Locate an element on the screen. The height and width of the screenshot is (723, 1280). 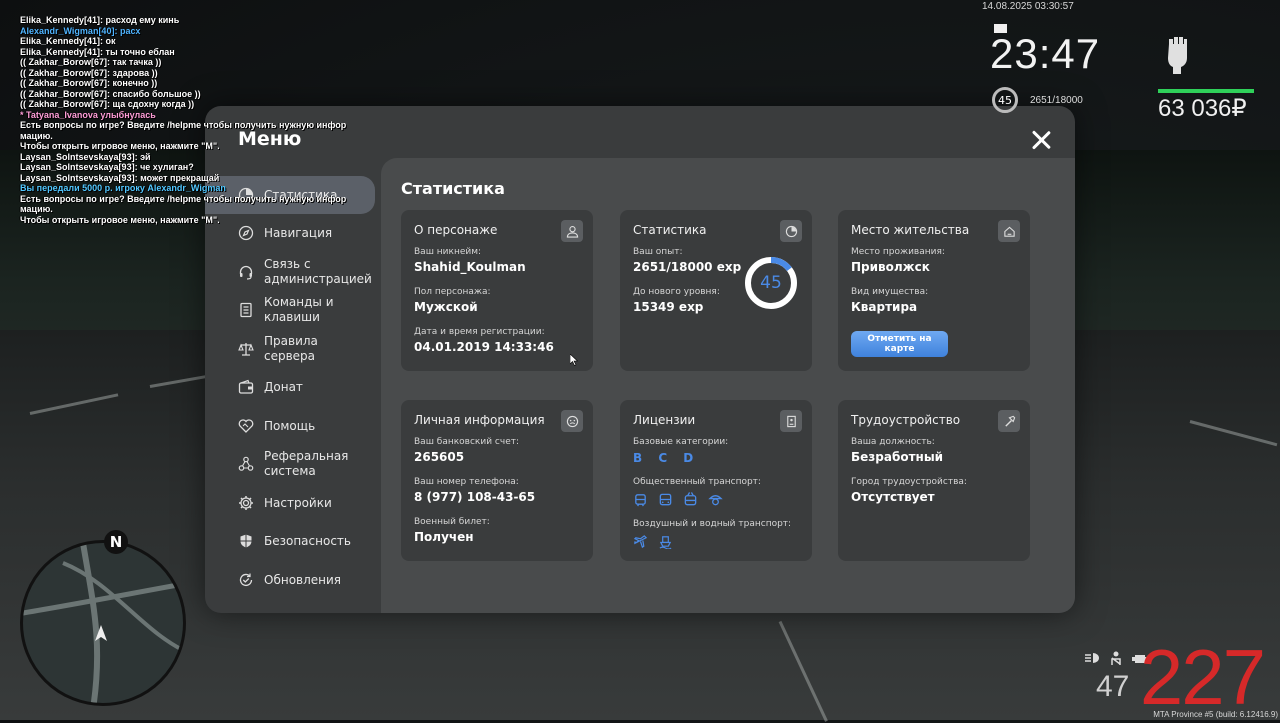
document-icon is located at coordinates (246, 310).